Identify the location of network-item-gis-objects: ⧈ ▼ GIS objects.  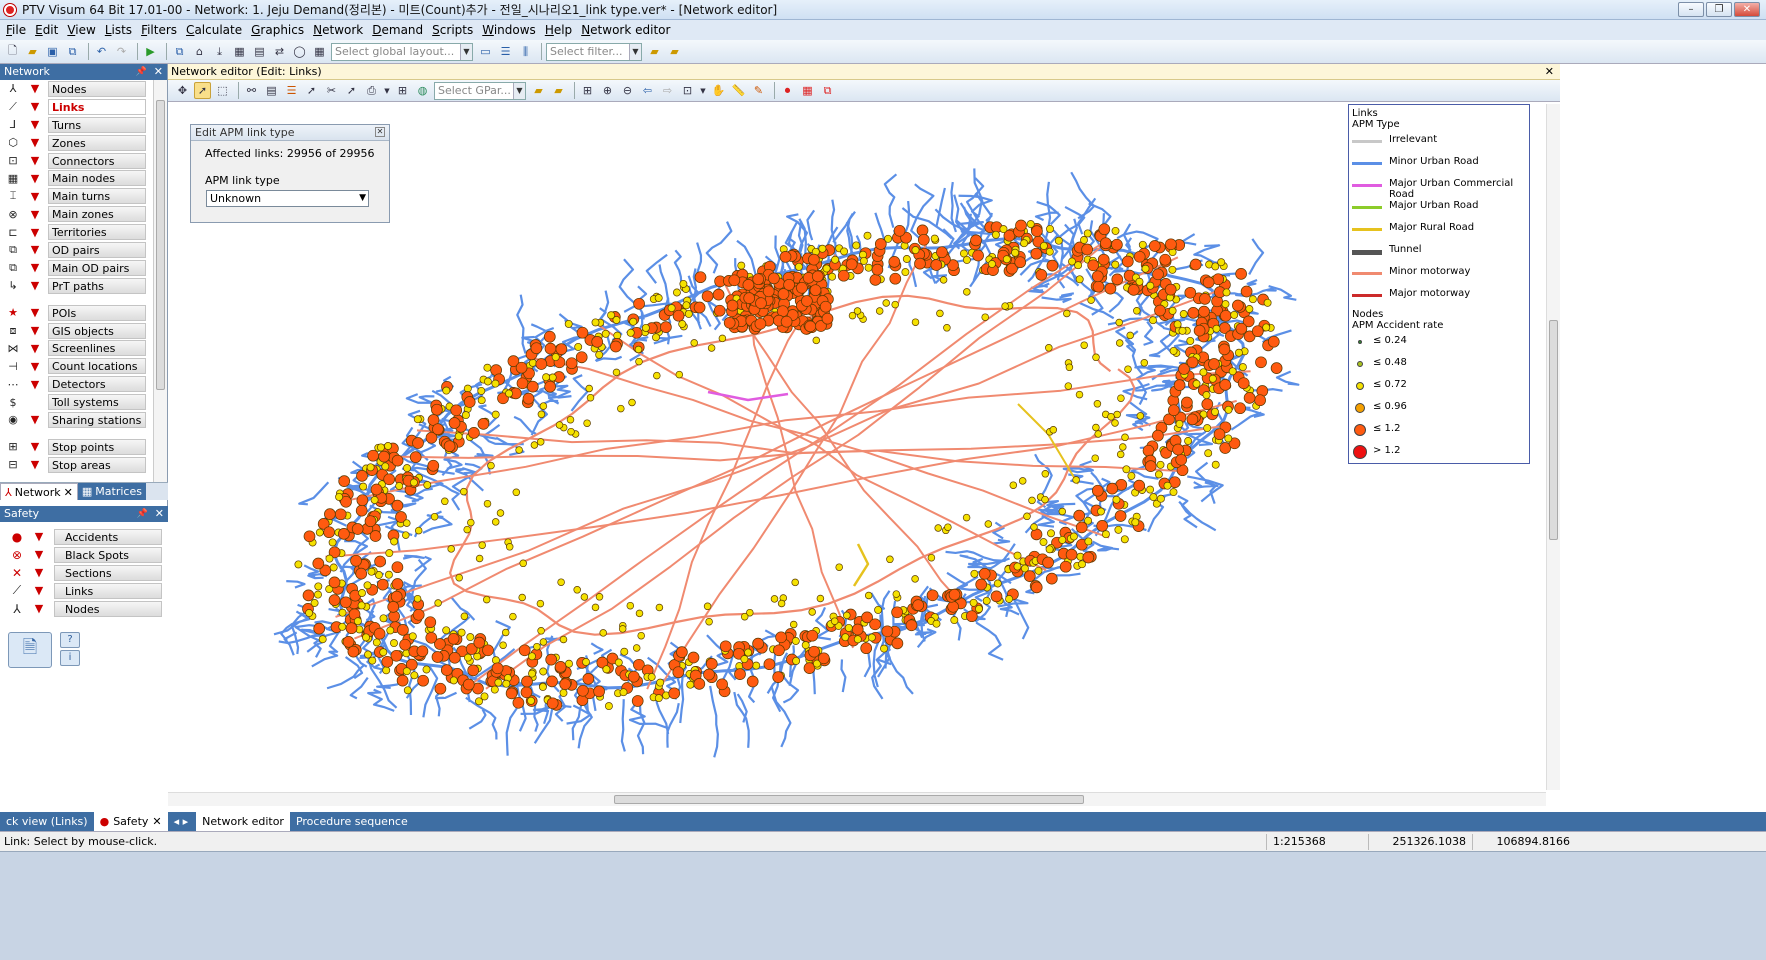
(80, 331).